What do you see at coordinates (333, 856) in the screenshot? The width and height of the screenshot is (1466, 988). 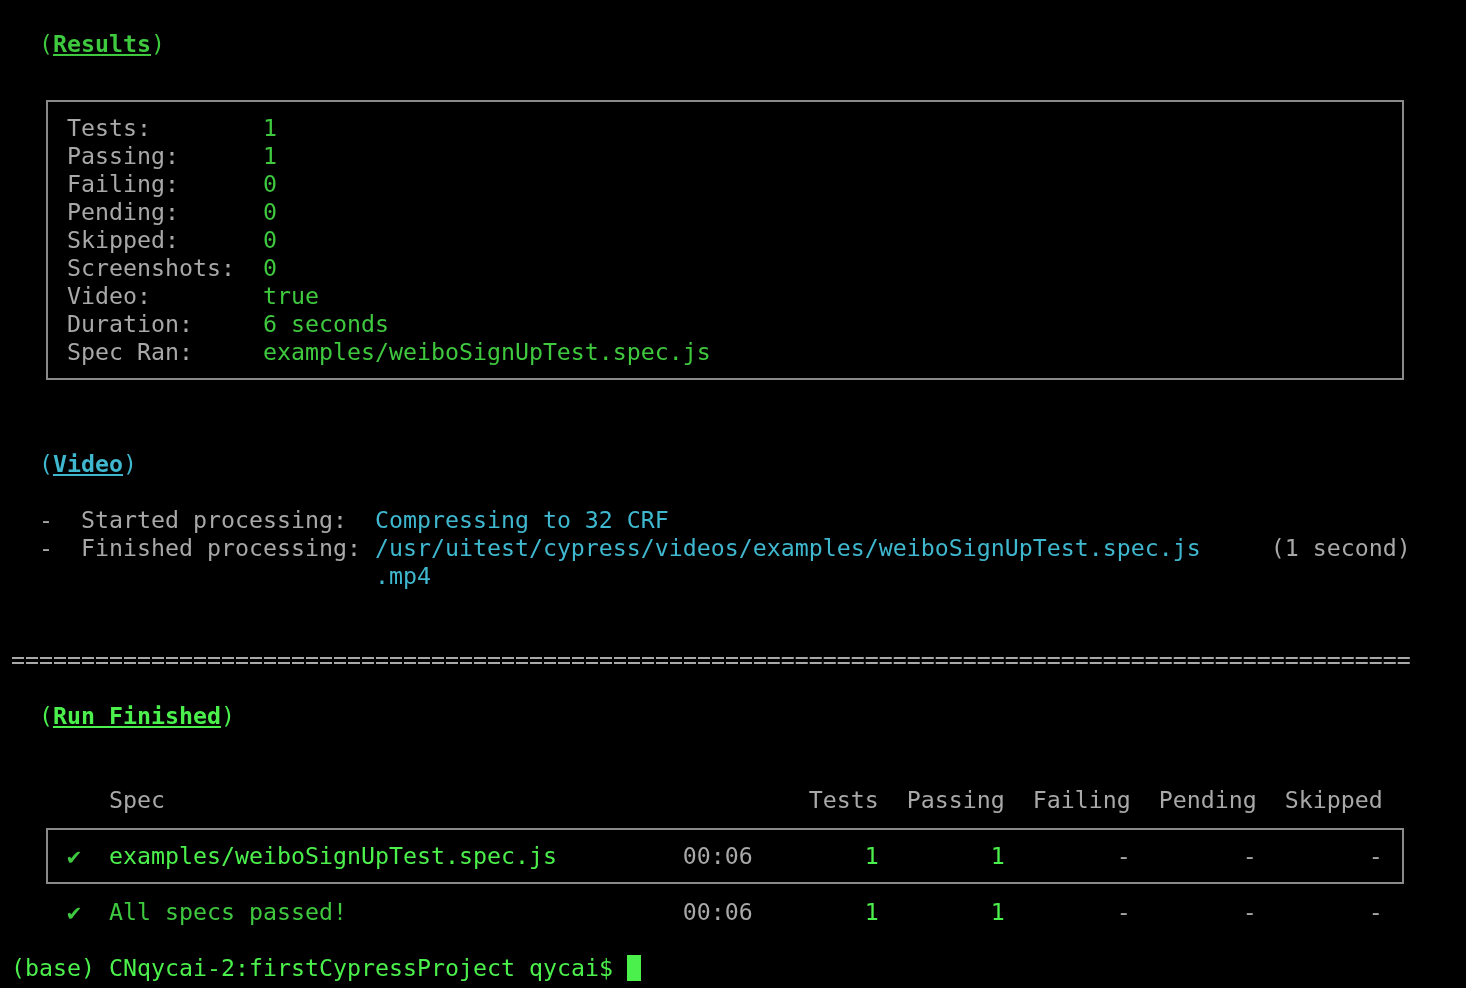 I see `spec-name: examples/weiboSignUpTest.spec.js` at bounding box center [333, 856].